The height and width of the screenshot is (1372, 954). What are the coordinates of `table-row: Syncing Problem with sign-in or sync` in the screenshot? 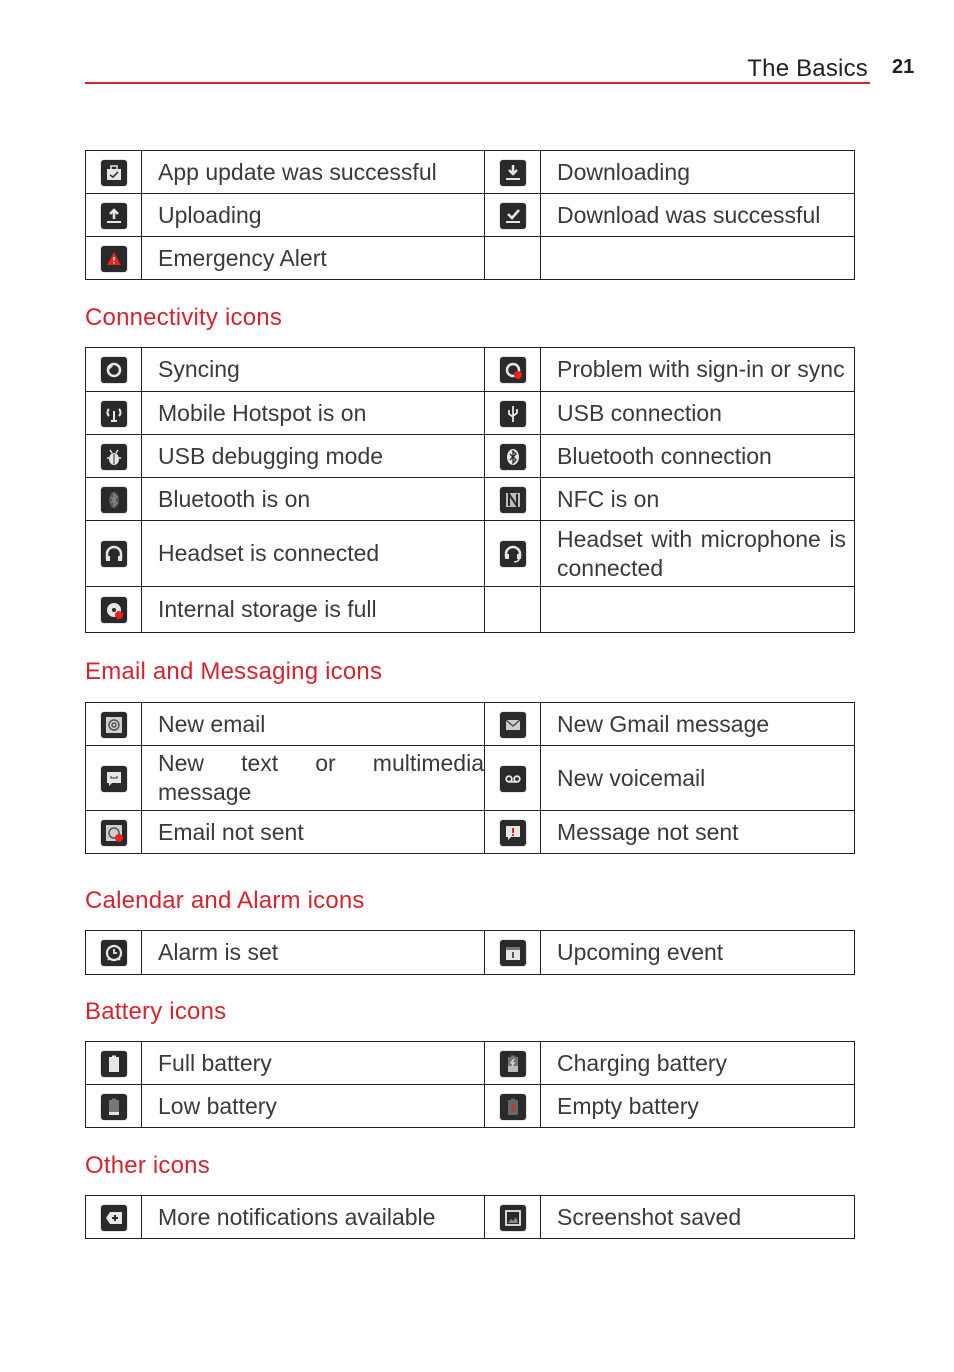 It's located at (470, 369).